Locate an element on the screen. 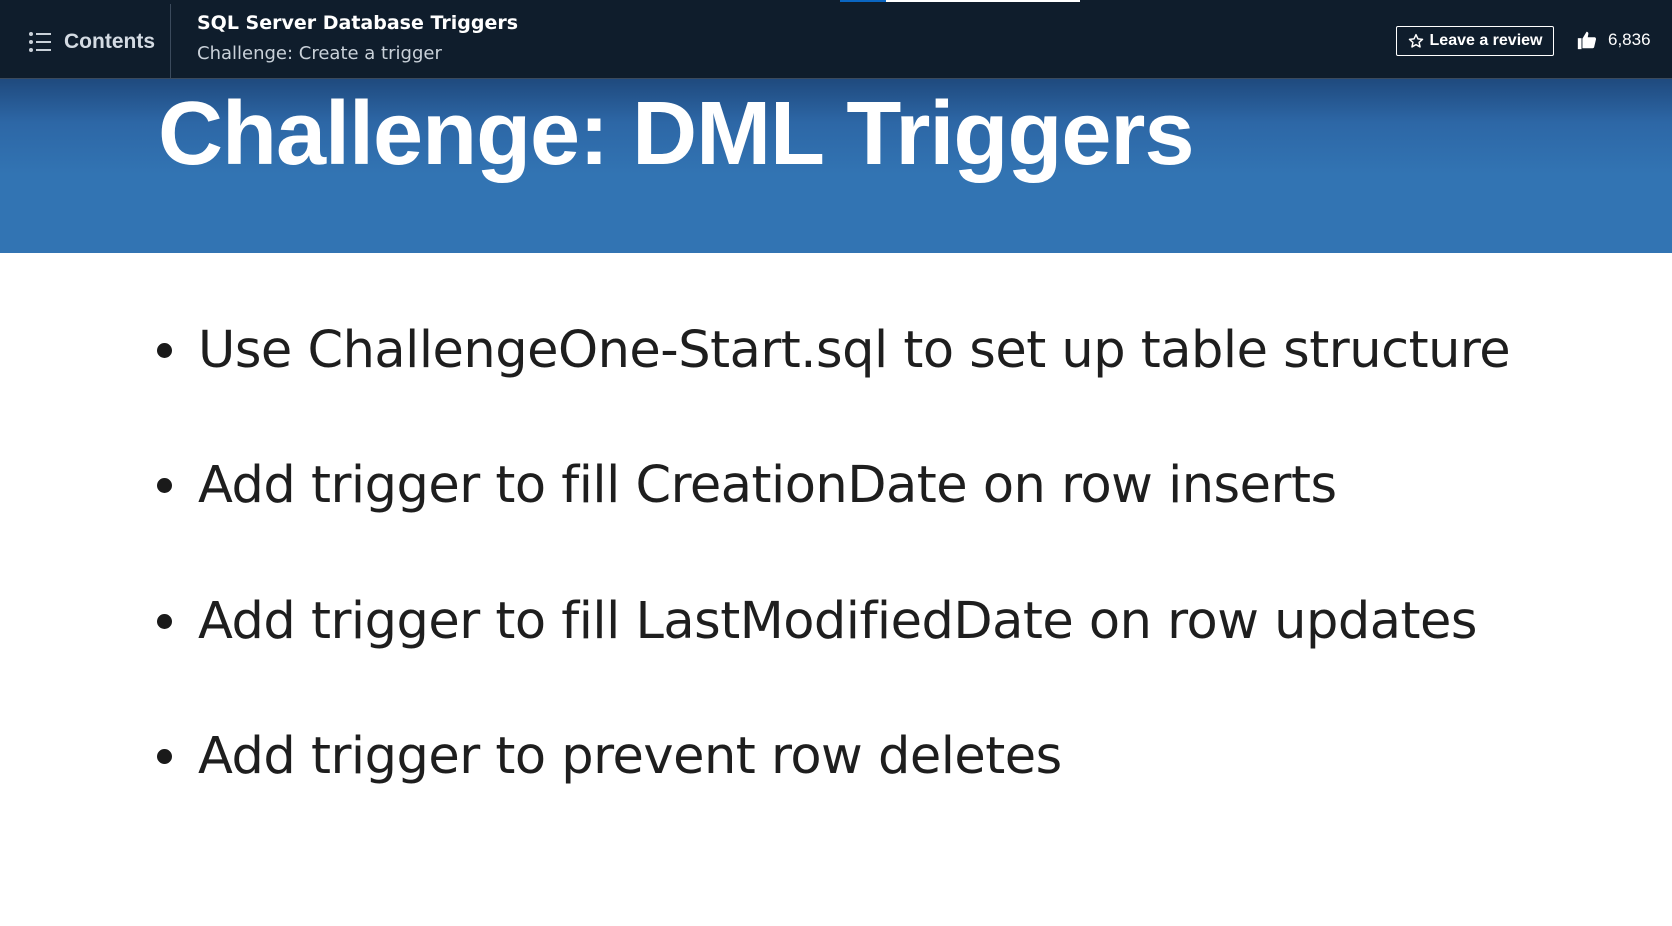 The image size is (1672, 926). slide-title: Challenge: DML Triggers is located at coordinates (676, 134).